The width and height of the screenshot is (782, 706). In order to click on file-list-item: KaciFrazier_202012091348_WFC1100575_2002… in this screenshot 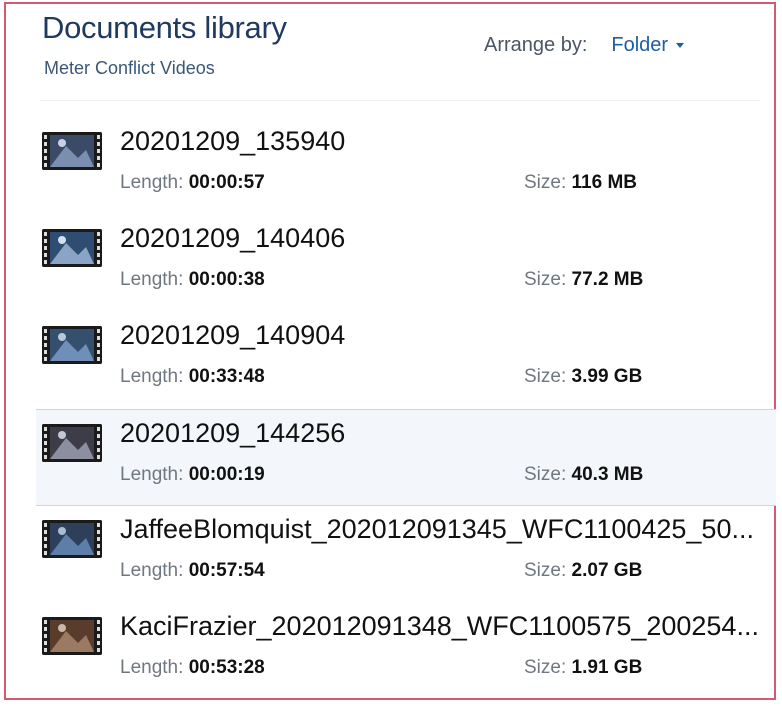, I will do `click(406, 651)`.